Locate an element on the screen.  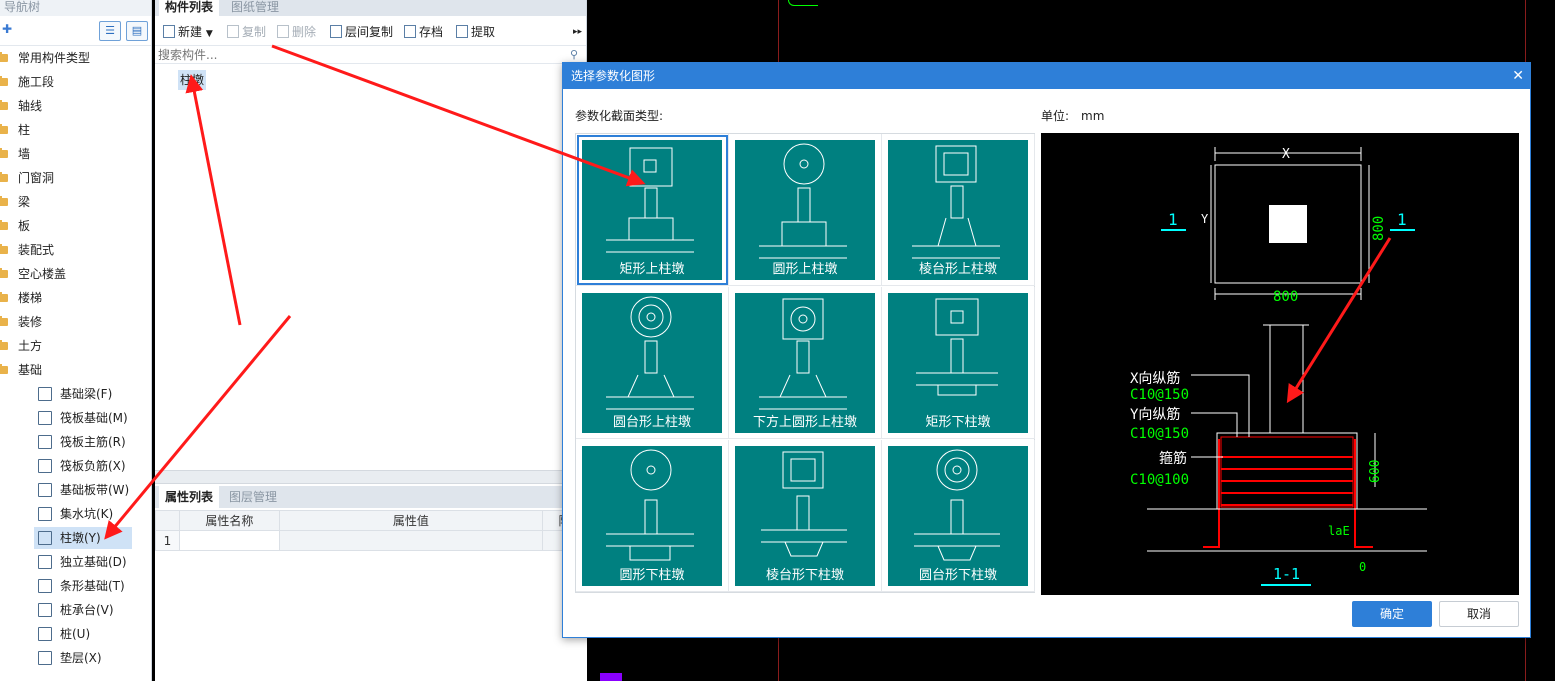
tree-subitem: 桩(U) is located at coordinates (75, 634).